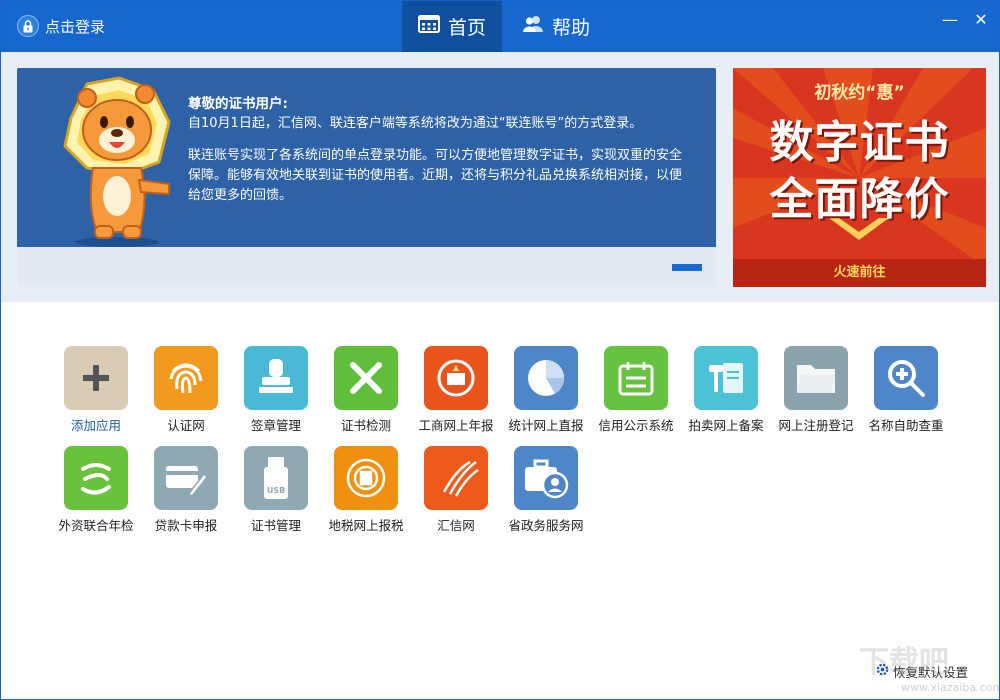 This screenshot has height=700, width=1000. What do you see at coordinates (816, 378) in the screenshot?
I see `folder-icon` at bounding box center [816, 378].